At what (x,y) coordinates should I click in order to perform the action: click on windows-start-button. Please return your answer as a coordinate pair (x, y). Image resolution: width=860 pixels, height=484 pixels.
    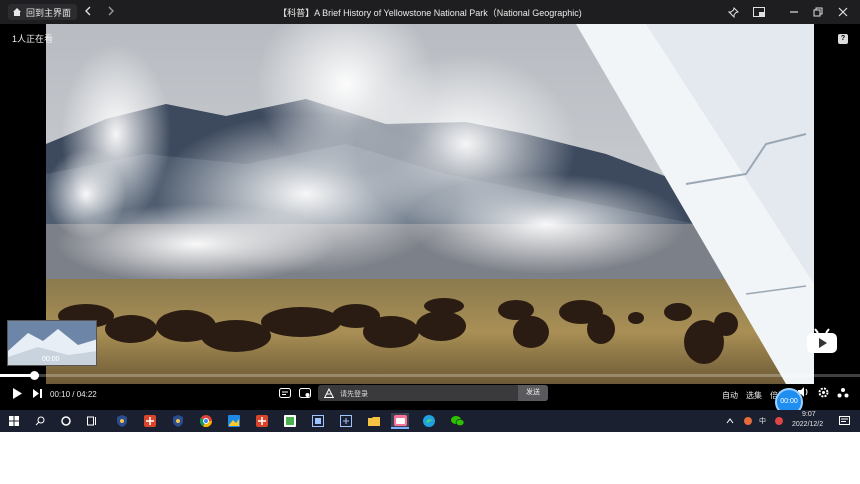
    Looking at the image, I should click on (14, 421).